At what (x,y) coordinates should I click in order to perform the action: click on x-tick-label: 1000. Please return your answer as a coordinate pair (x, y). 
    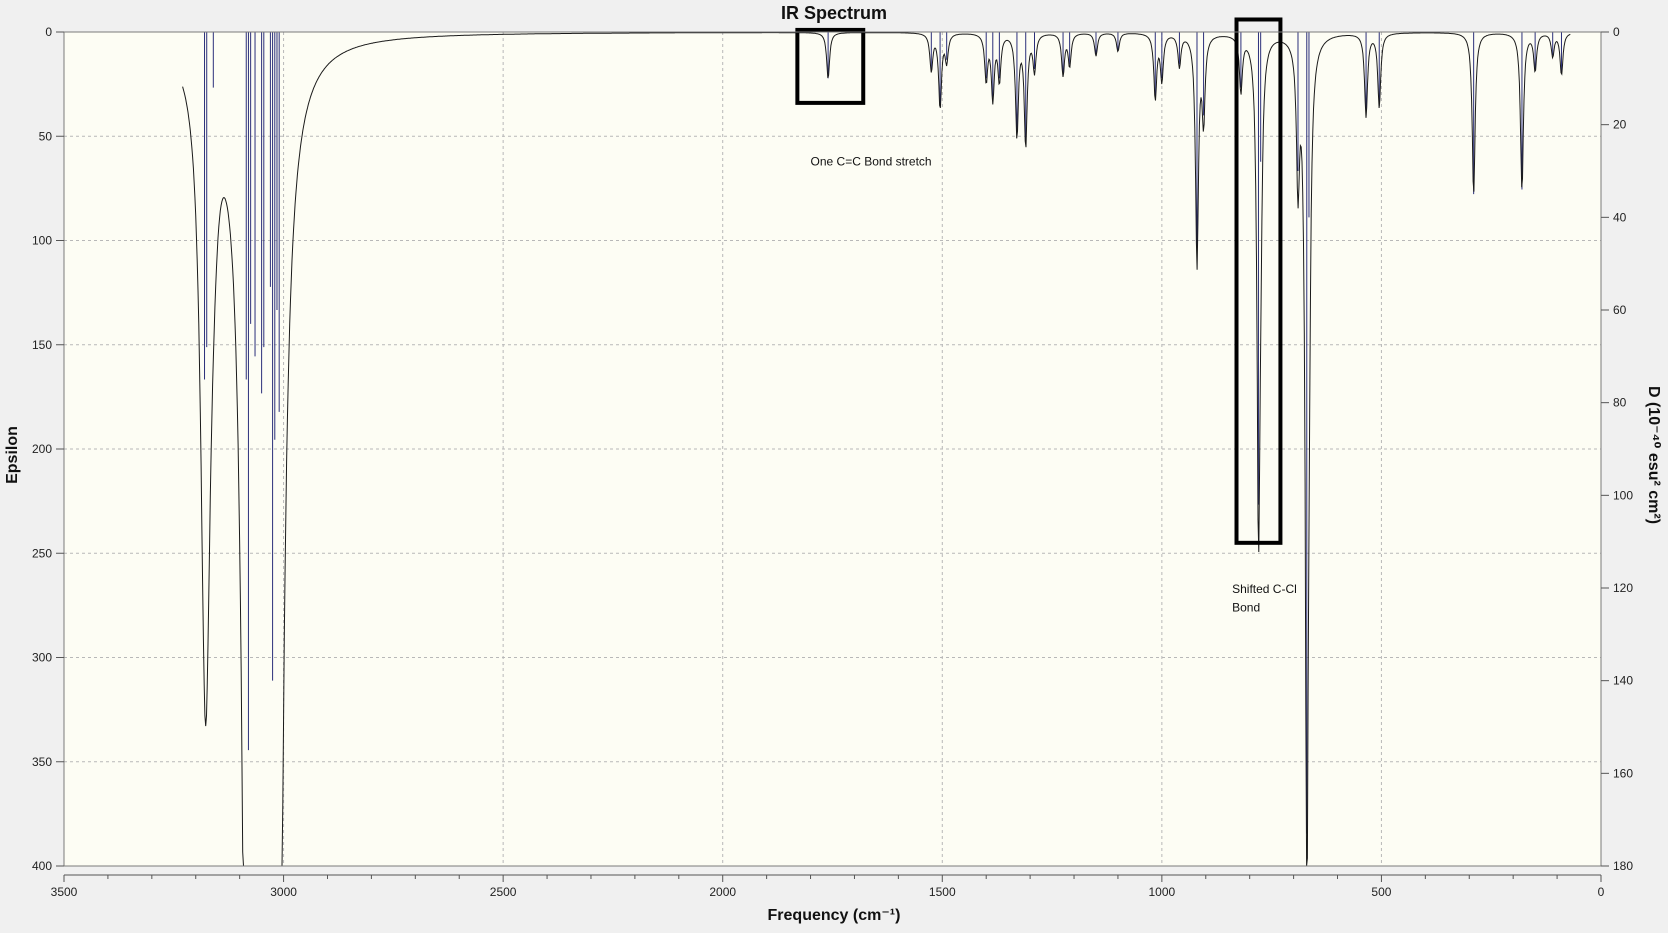
    Looking at the image, I should click on (1162, 892).